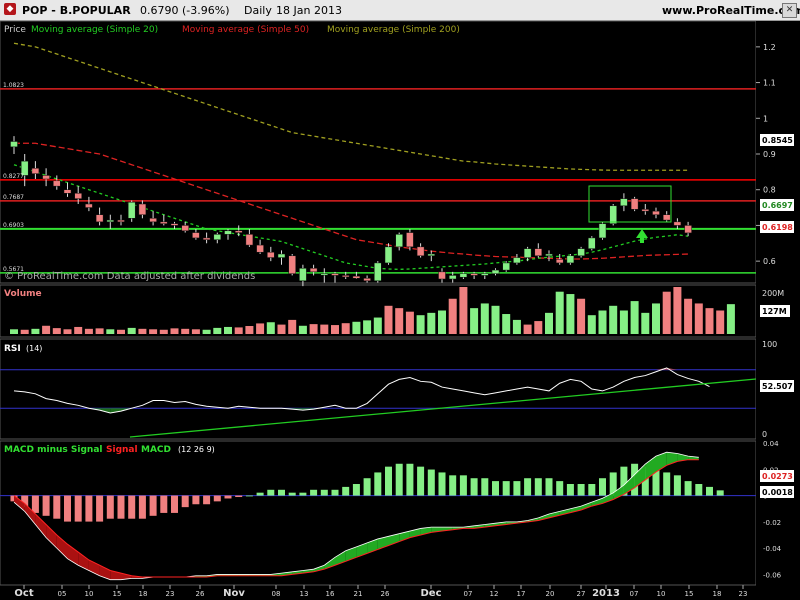 Image resolution: width=800 pixels, height=600 pixels. What do you see at coordinates (430, 593) in the screenshot?
I see `x-tick-label: Dec` at bounding box center [430, 593].